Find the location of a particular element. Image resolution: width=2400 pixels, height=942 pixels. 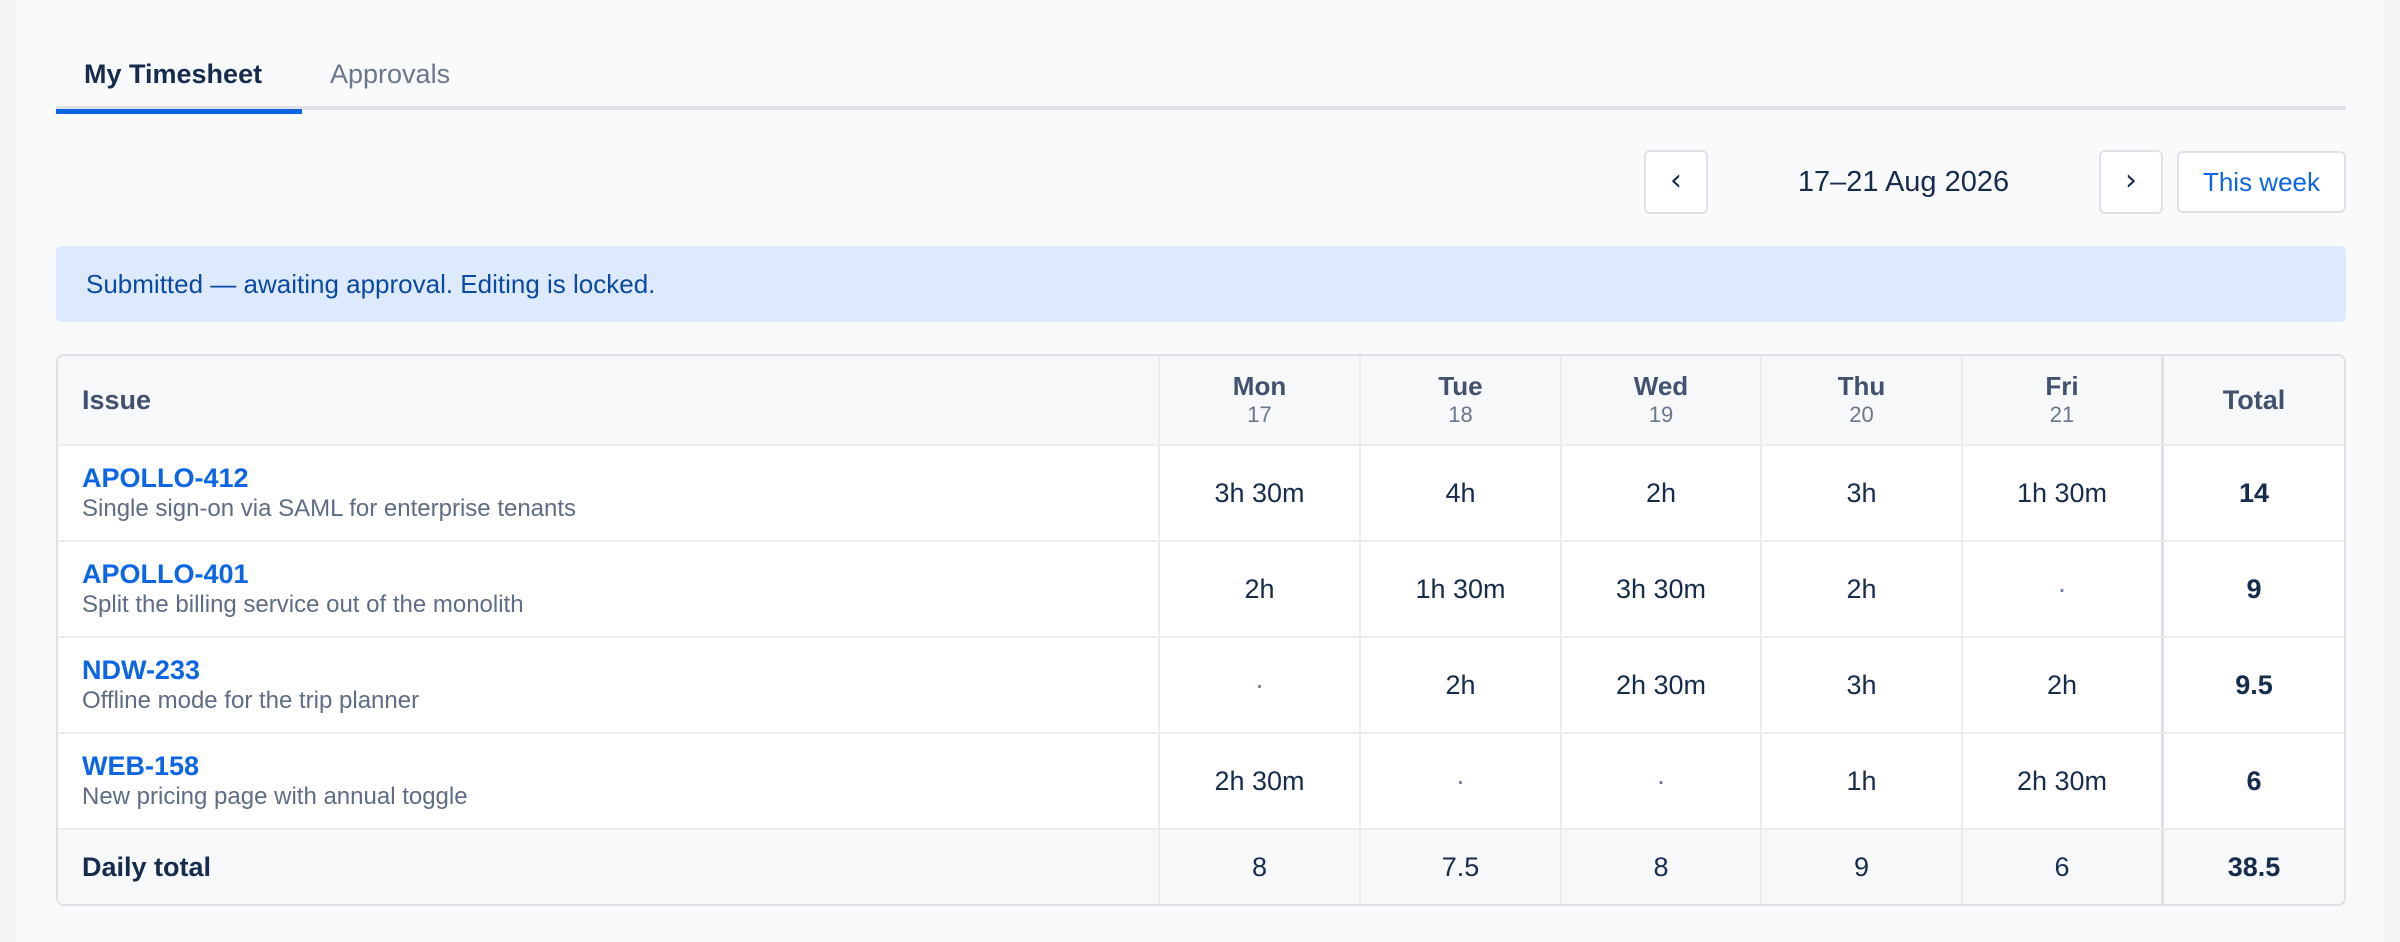

hours-cell-tue: 2h is located at coordinates (1459, 685).